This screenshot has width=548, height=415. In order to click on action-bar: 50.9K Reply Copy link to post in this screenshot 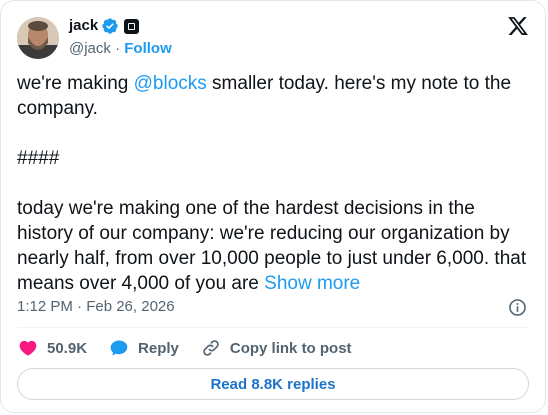, I will do `click(196, 348)`.